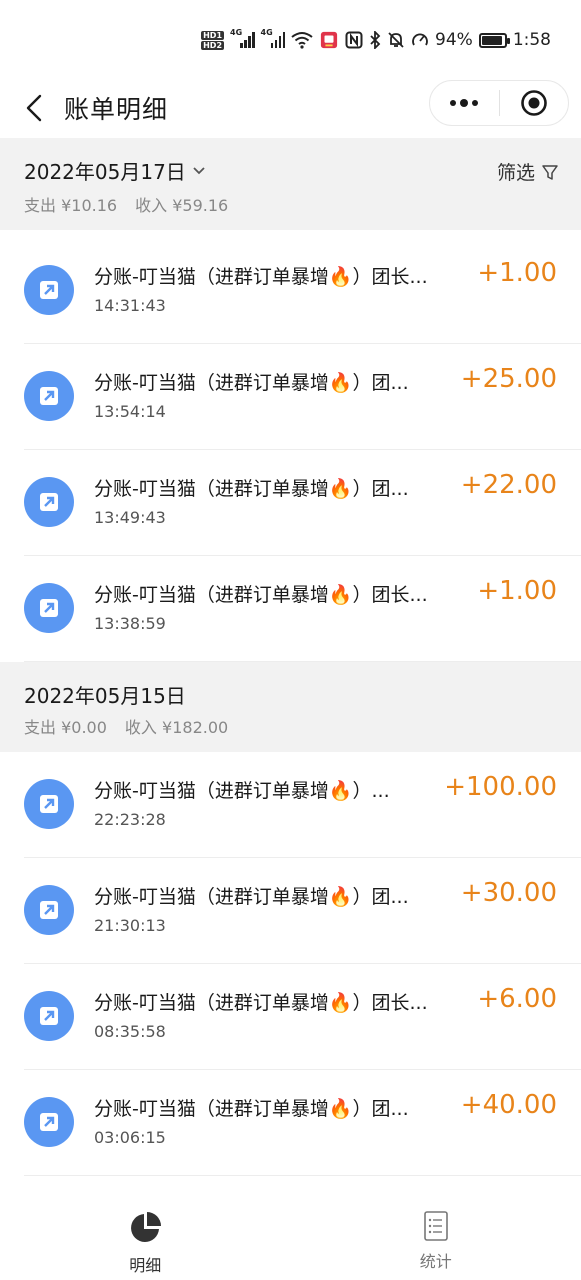 The image size is (581, 1280). I want to click on signal2-tag: 4G, so click(266, 32).